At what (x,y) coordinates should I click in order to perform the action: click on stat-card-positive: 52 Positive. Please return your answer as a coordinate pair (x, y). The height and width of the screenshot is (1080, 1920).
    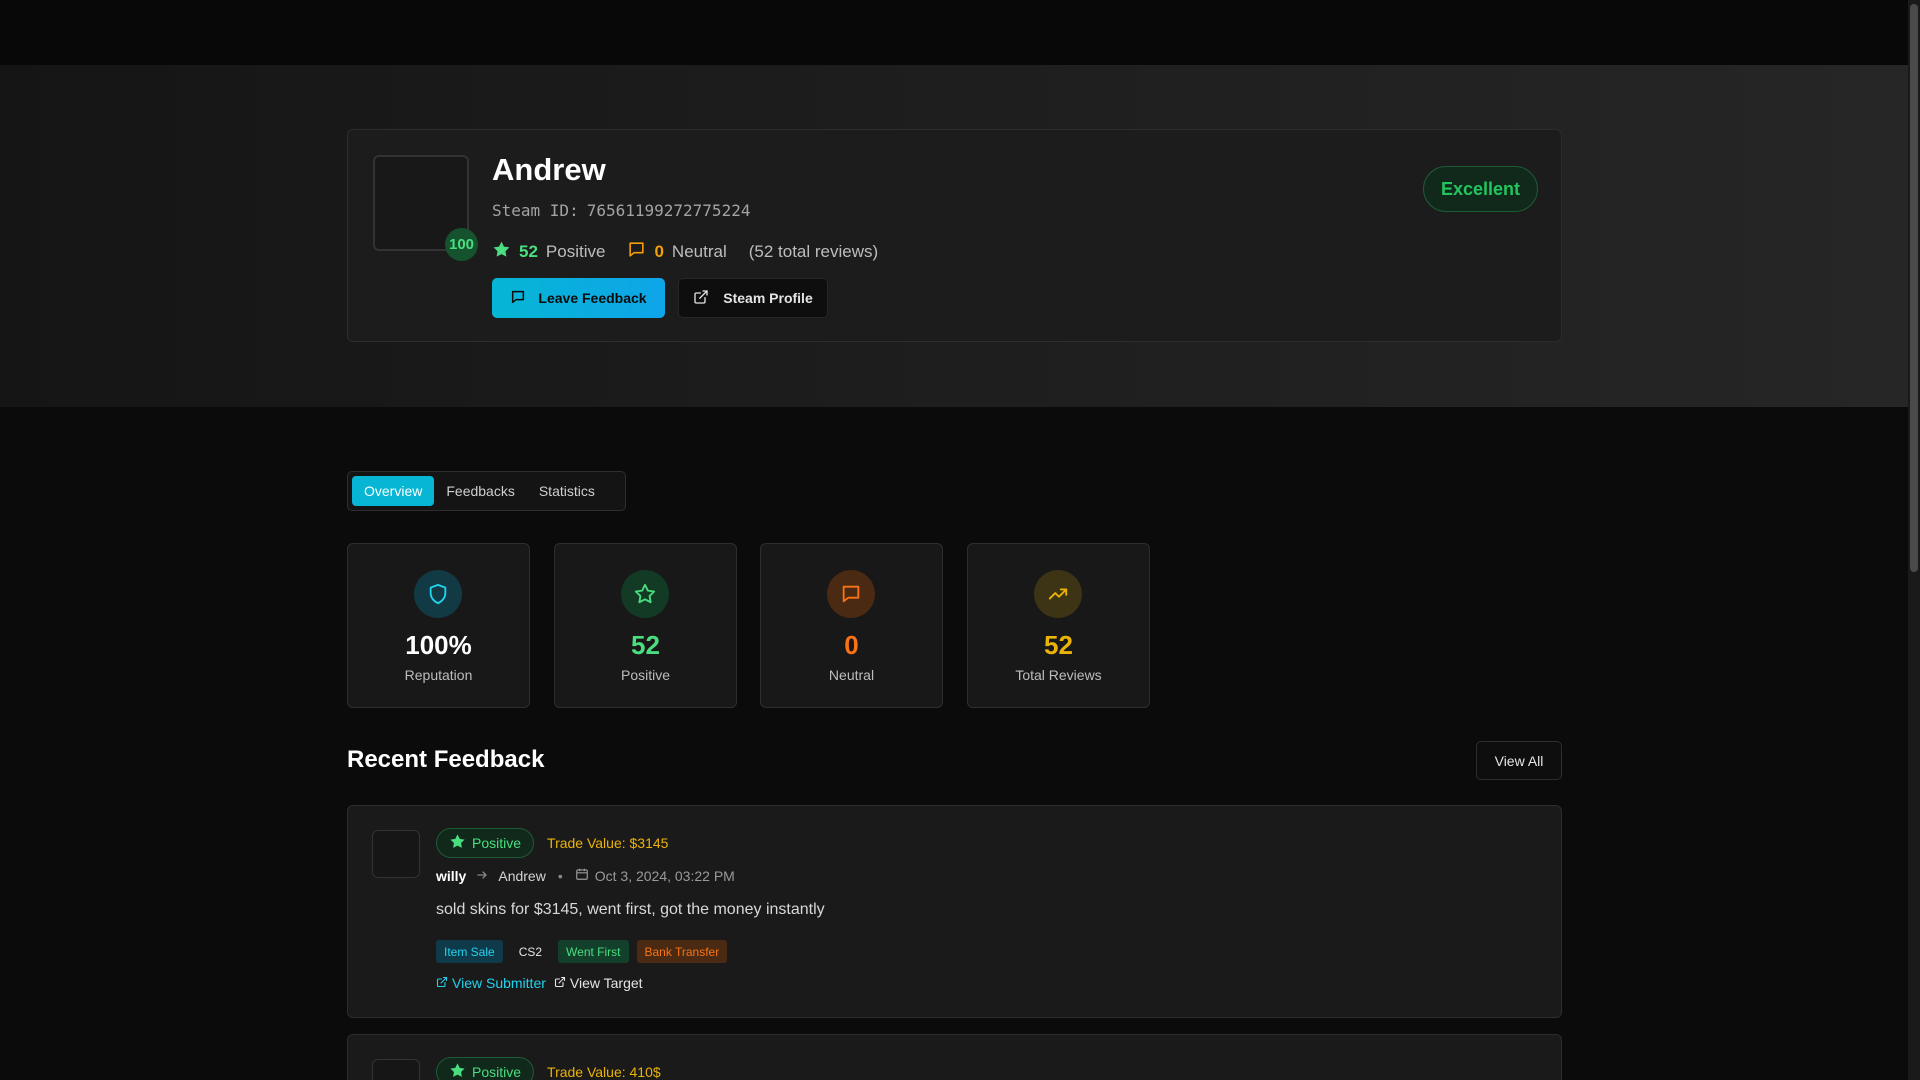
    Looking at the image, I should click on (645, 625).